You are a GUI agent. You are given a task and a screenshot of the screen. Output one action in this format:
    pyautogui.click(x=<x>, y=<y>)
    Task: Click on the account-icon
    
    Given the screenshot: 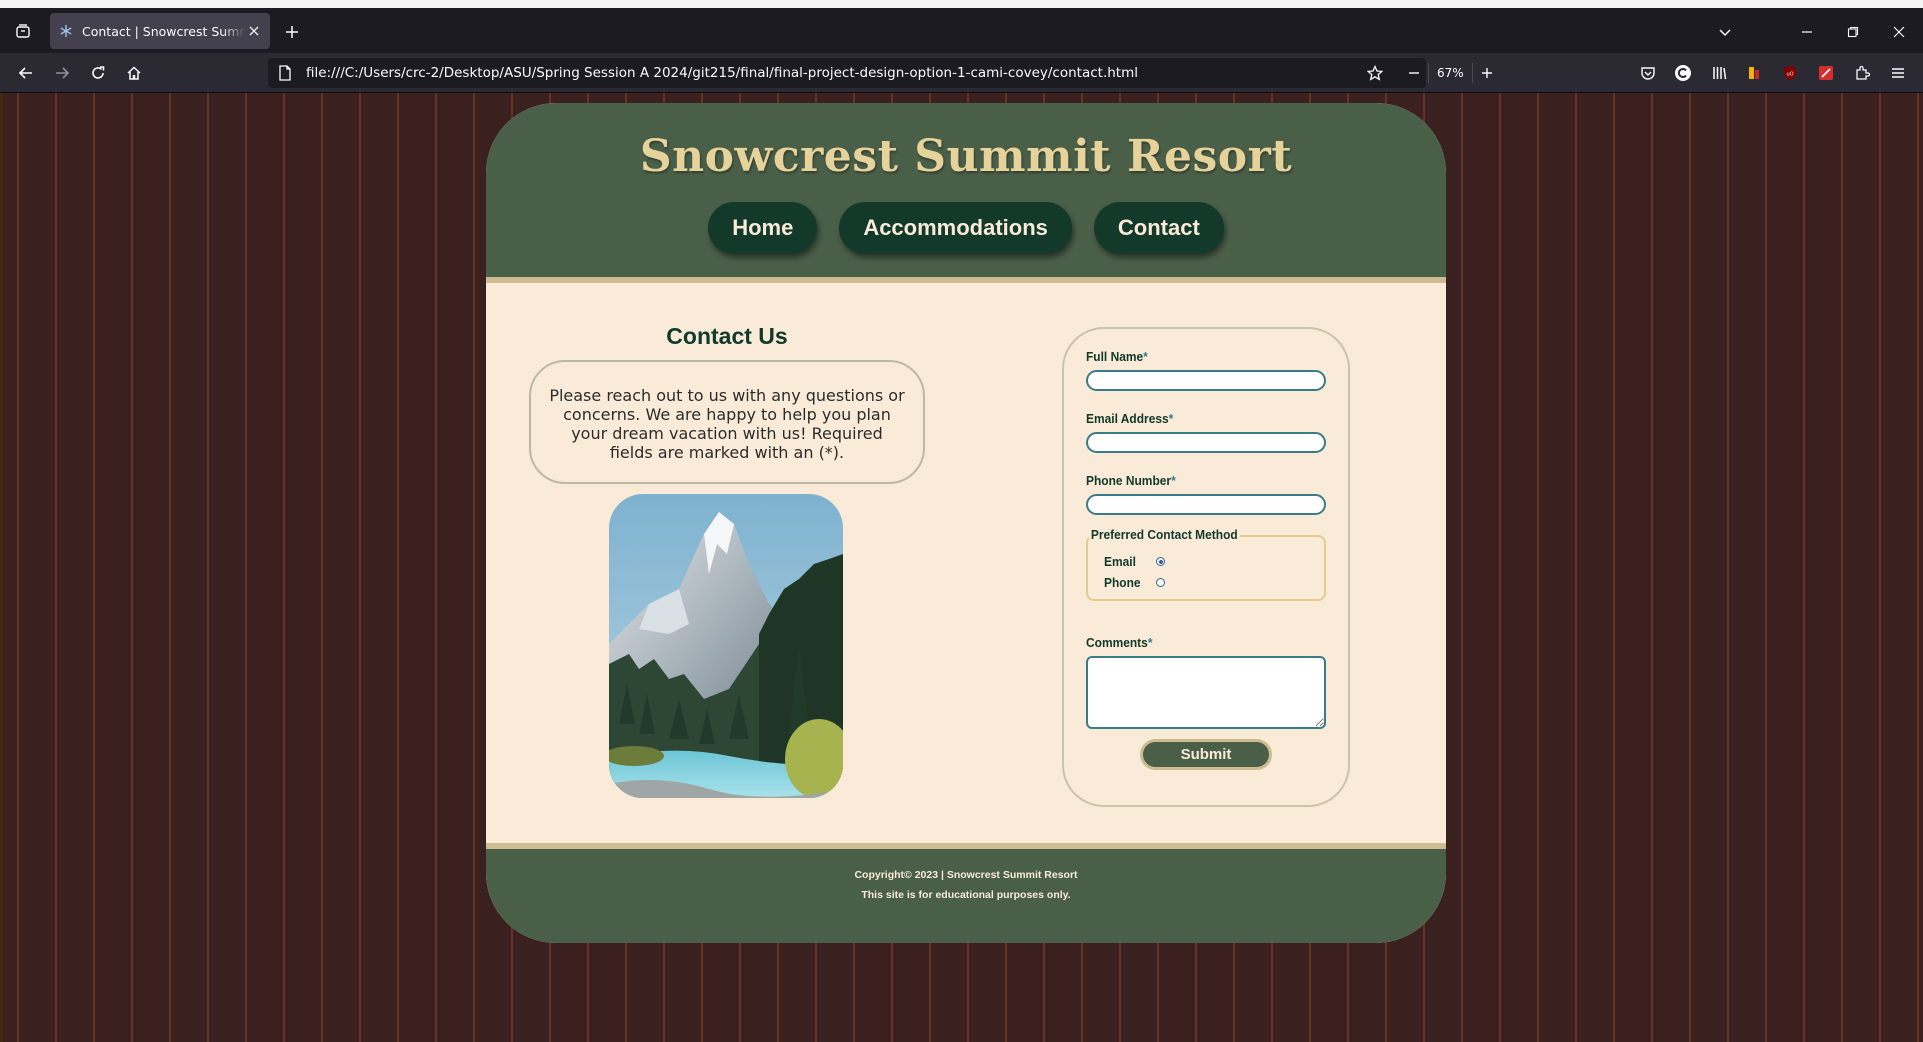 What is the action you would take?
    pyautogui.click(x=1683, y=73)
    